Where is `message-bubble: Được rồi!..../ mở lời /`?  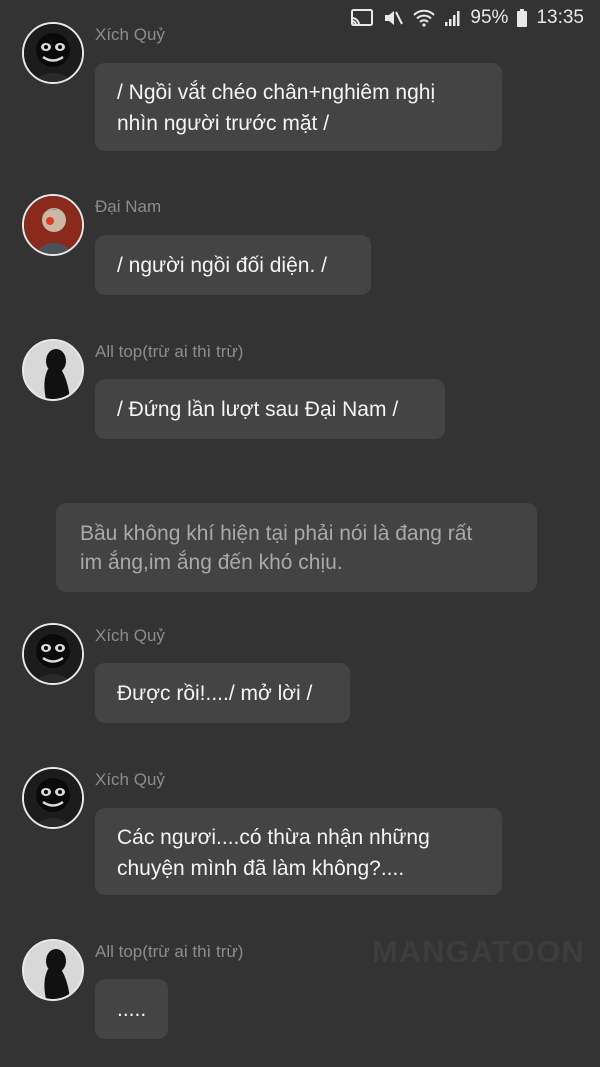
message-bubble: Được rồi!..../ mở lời / is located at coordinates (222, 693).